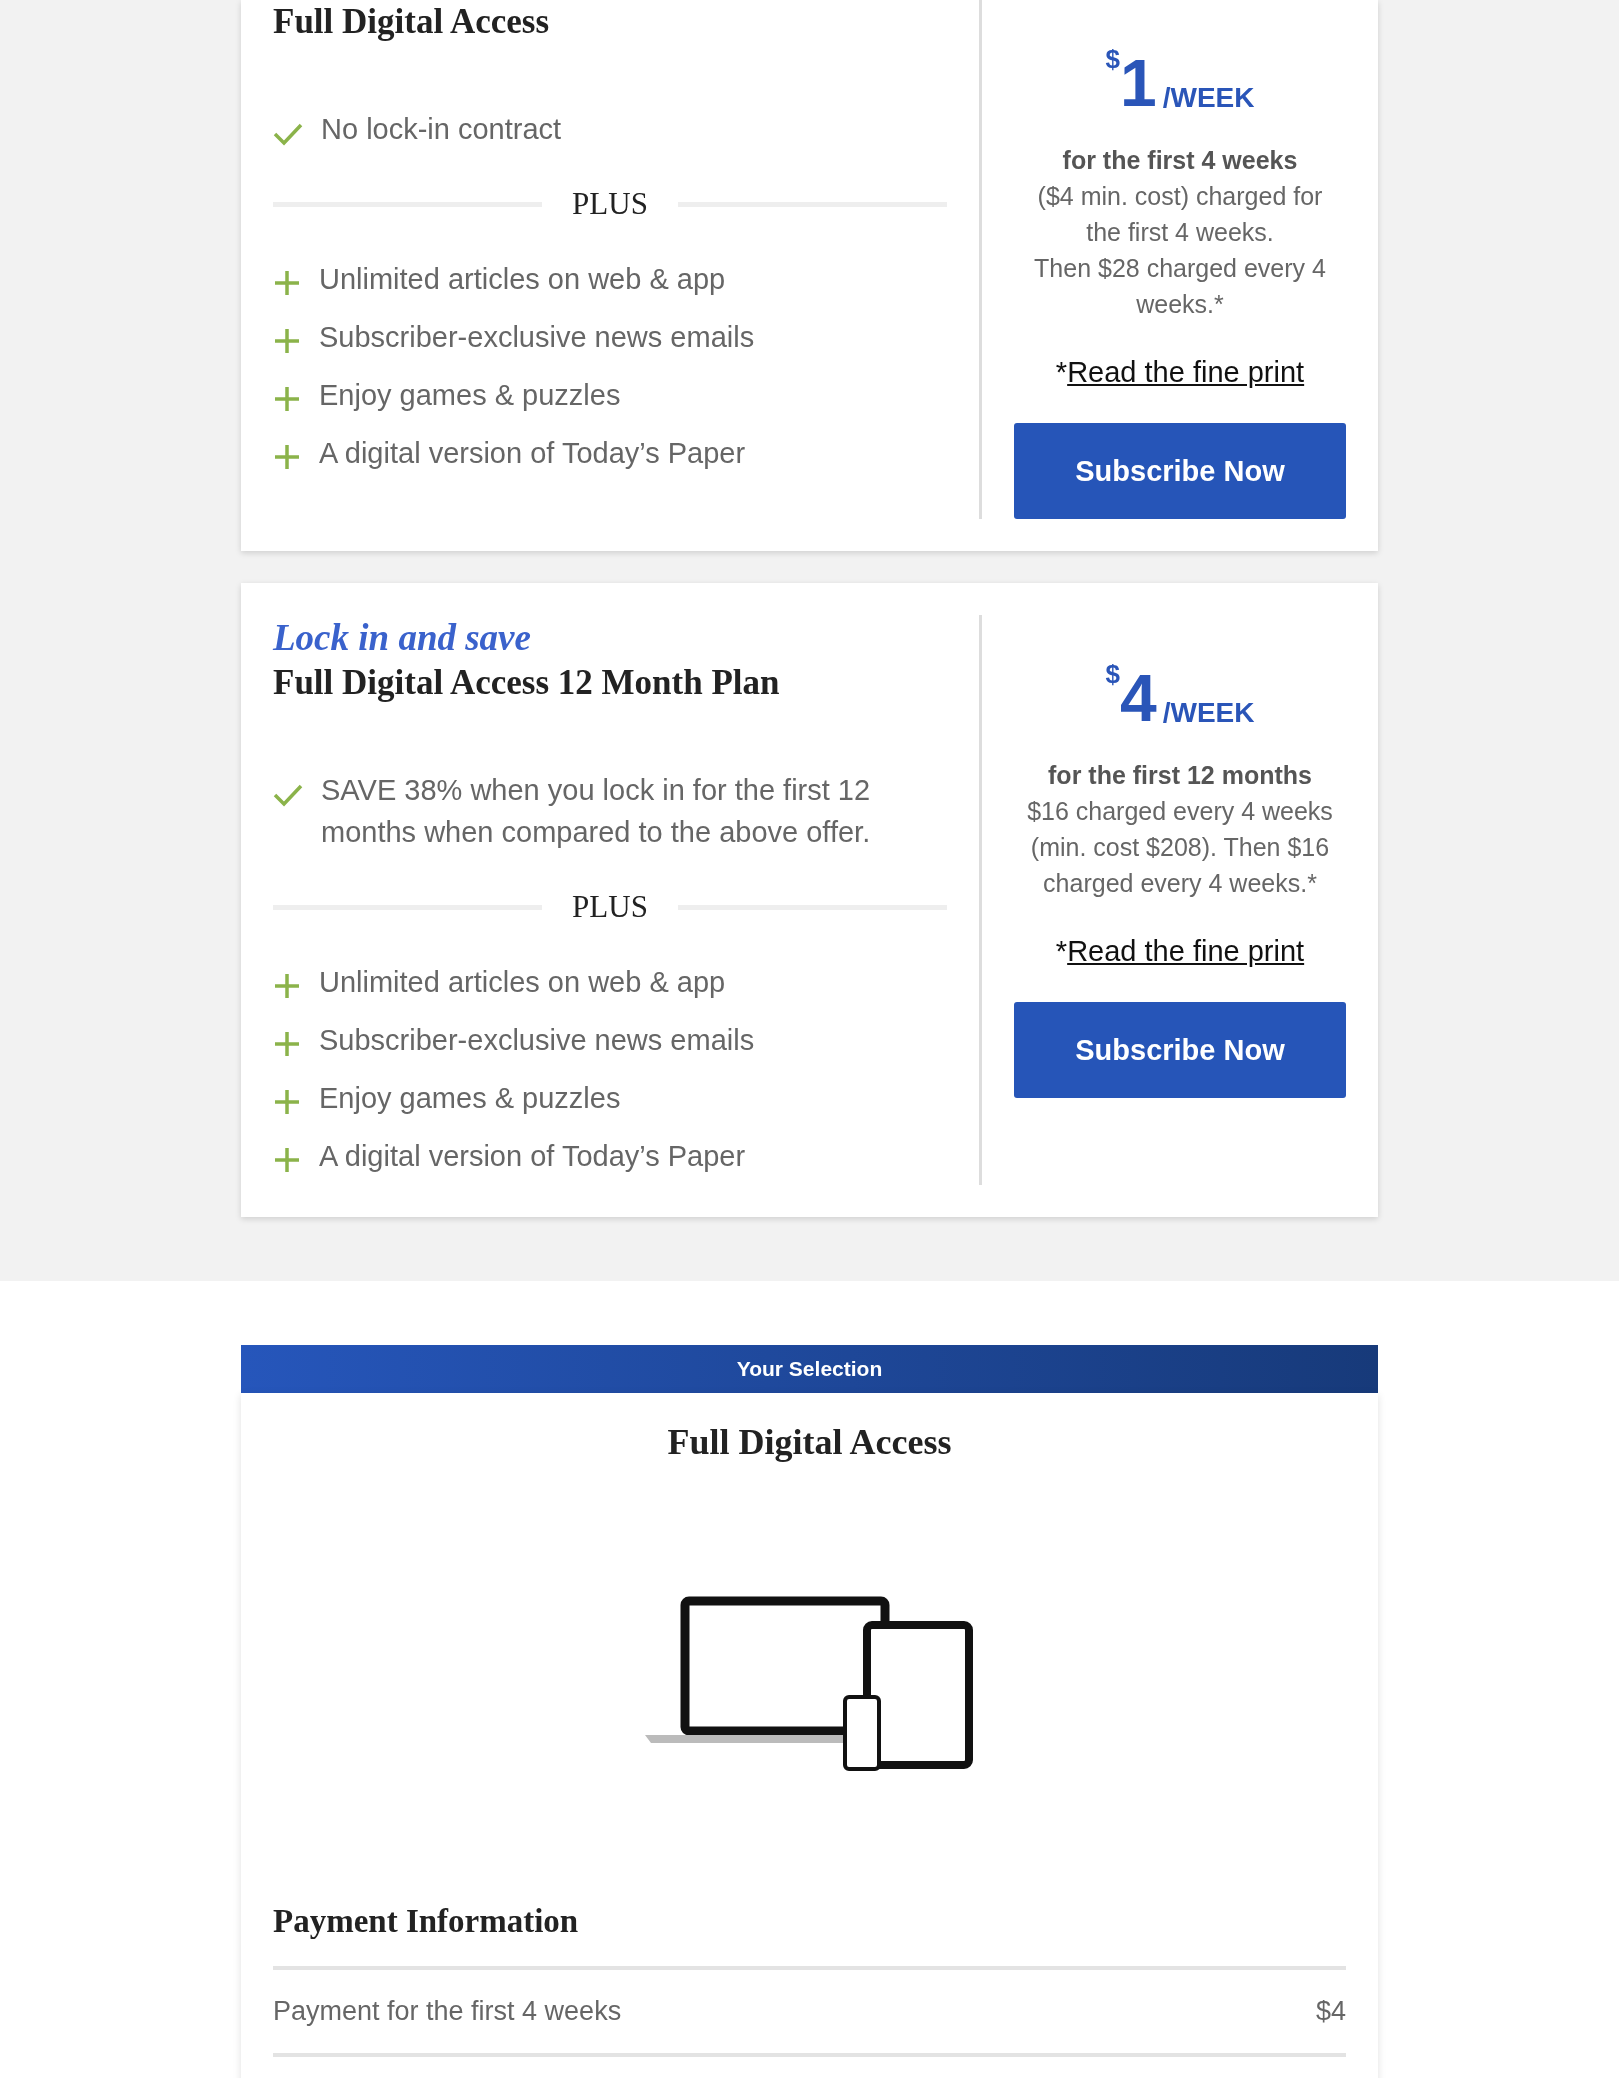 This screenshot has width=1619, height=2078. What do you see at coordinates (596, 811) in the screenshot?
I see `plan-highlight: SAVE 38% when you lock in for the first 12 months when compared to the above offer.` at bounding box center [596, 811].